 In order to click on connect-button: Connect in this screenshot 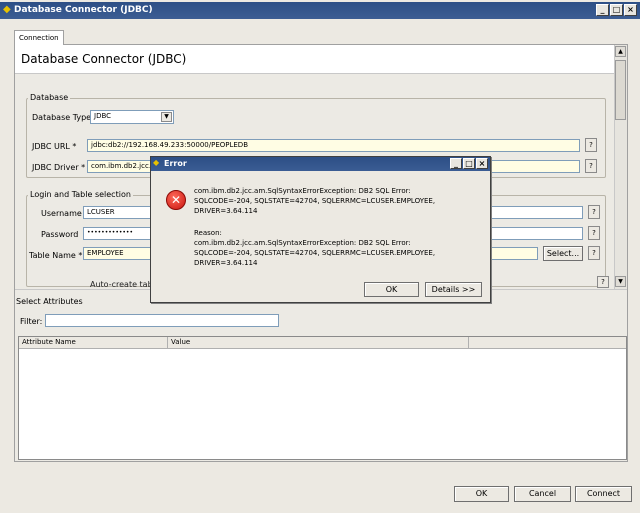, I will do `click(603, 494)`.